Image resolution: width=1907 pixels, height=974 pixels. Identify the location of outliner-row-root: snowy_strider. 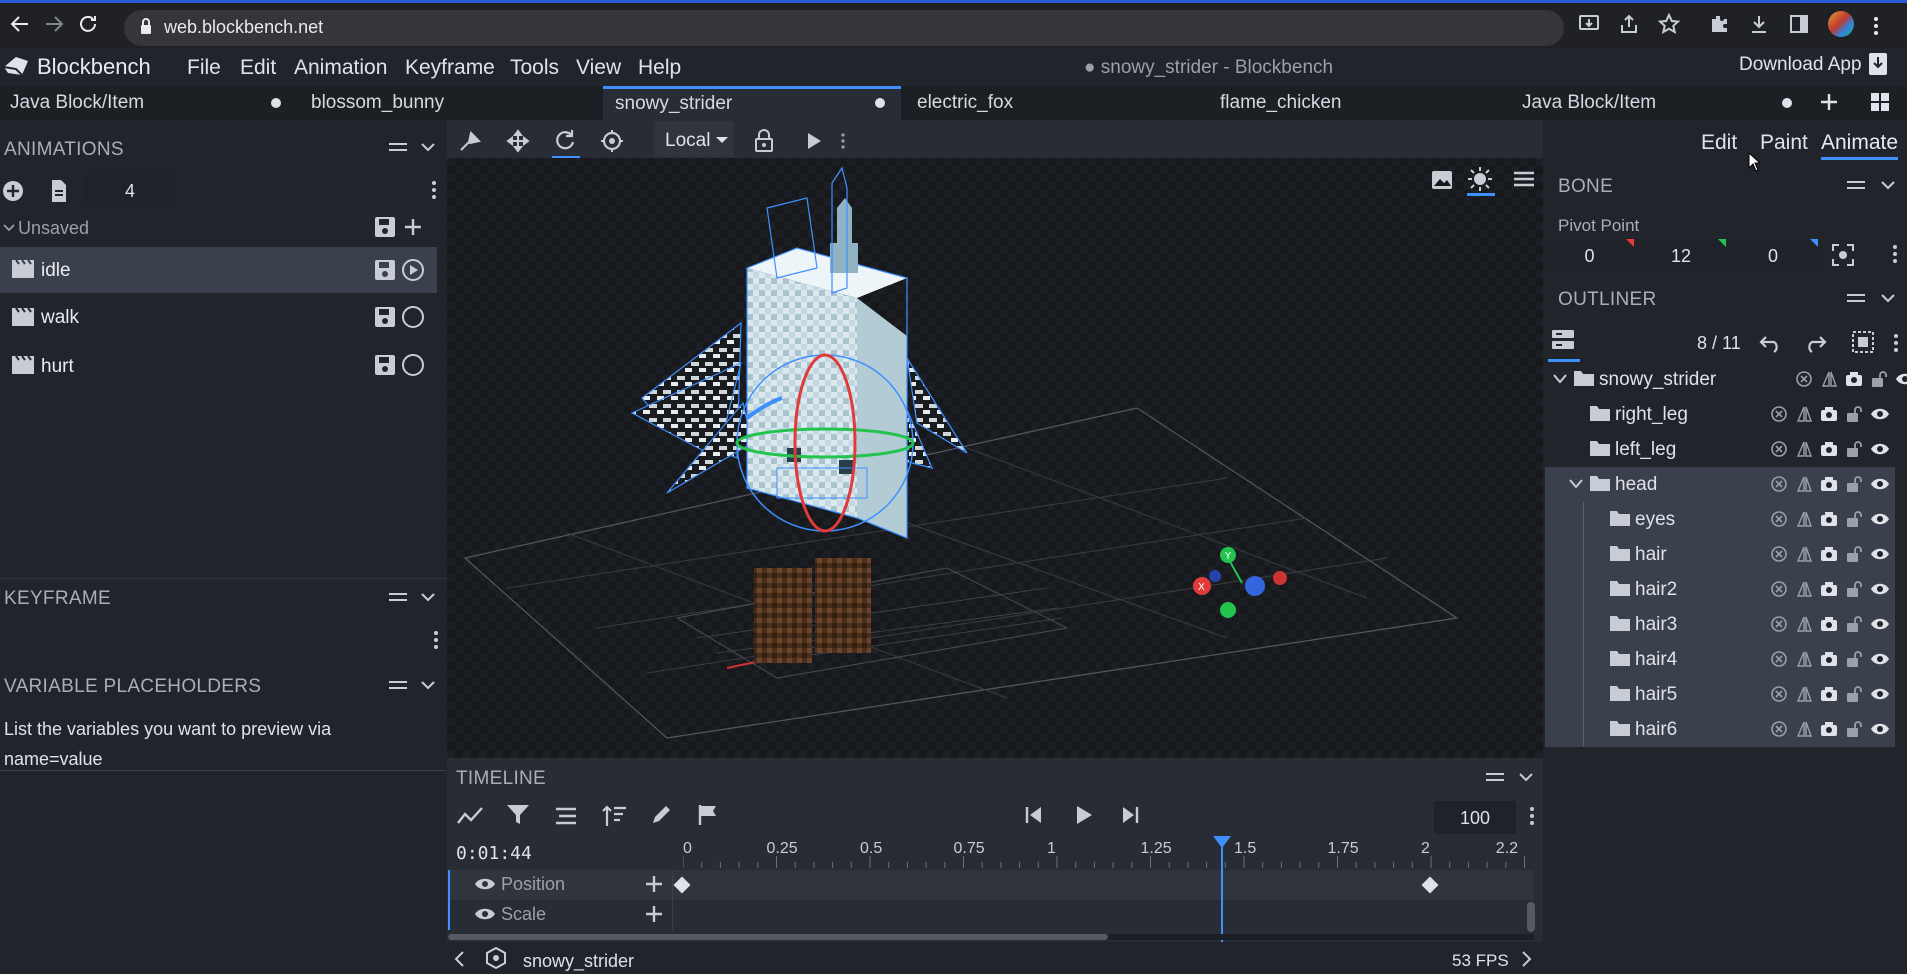
(1726, 379).